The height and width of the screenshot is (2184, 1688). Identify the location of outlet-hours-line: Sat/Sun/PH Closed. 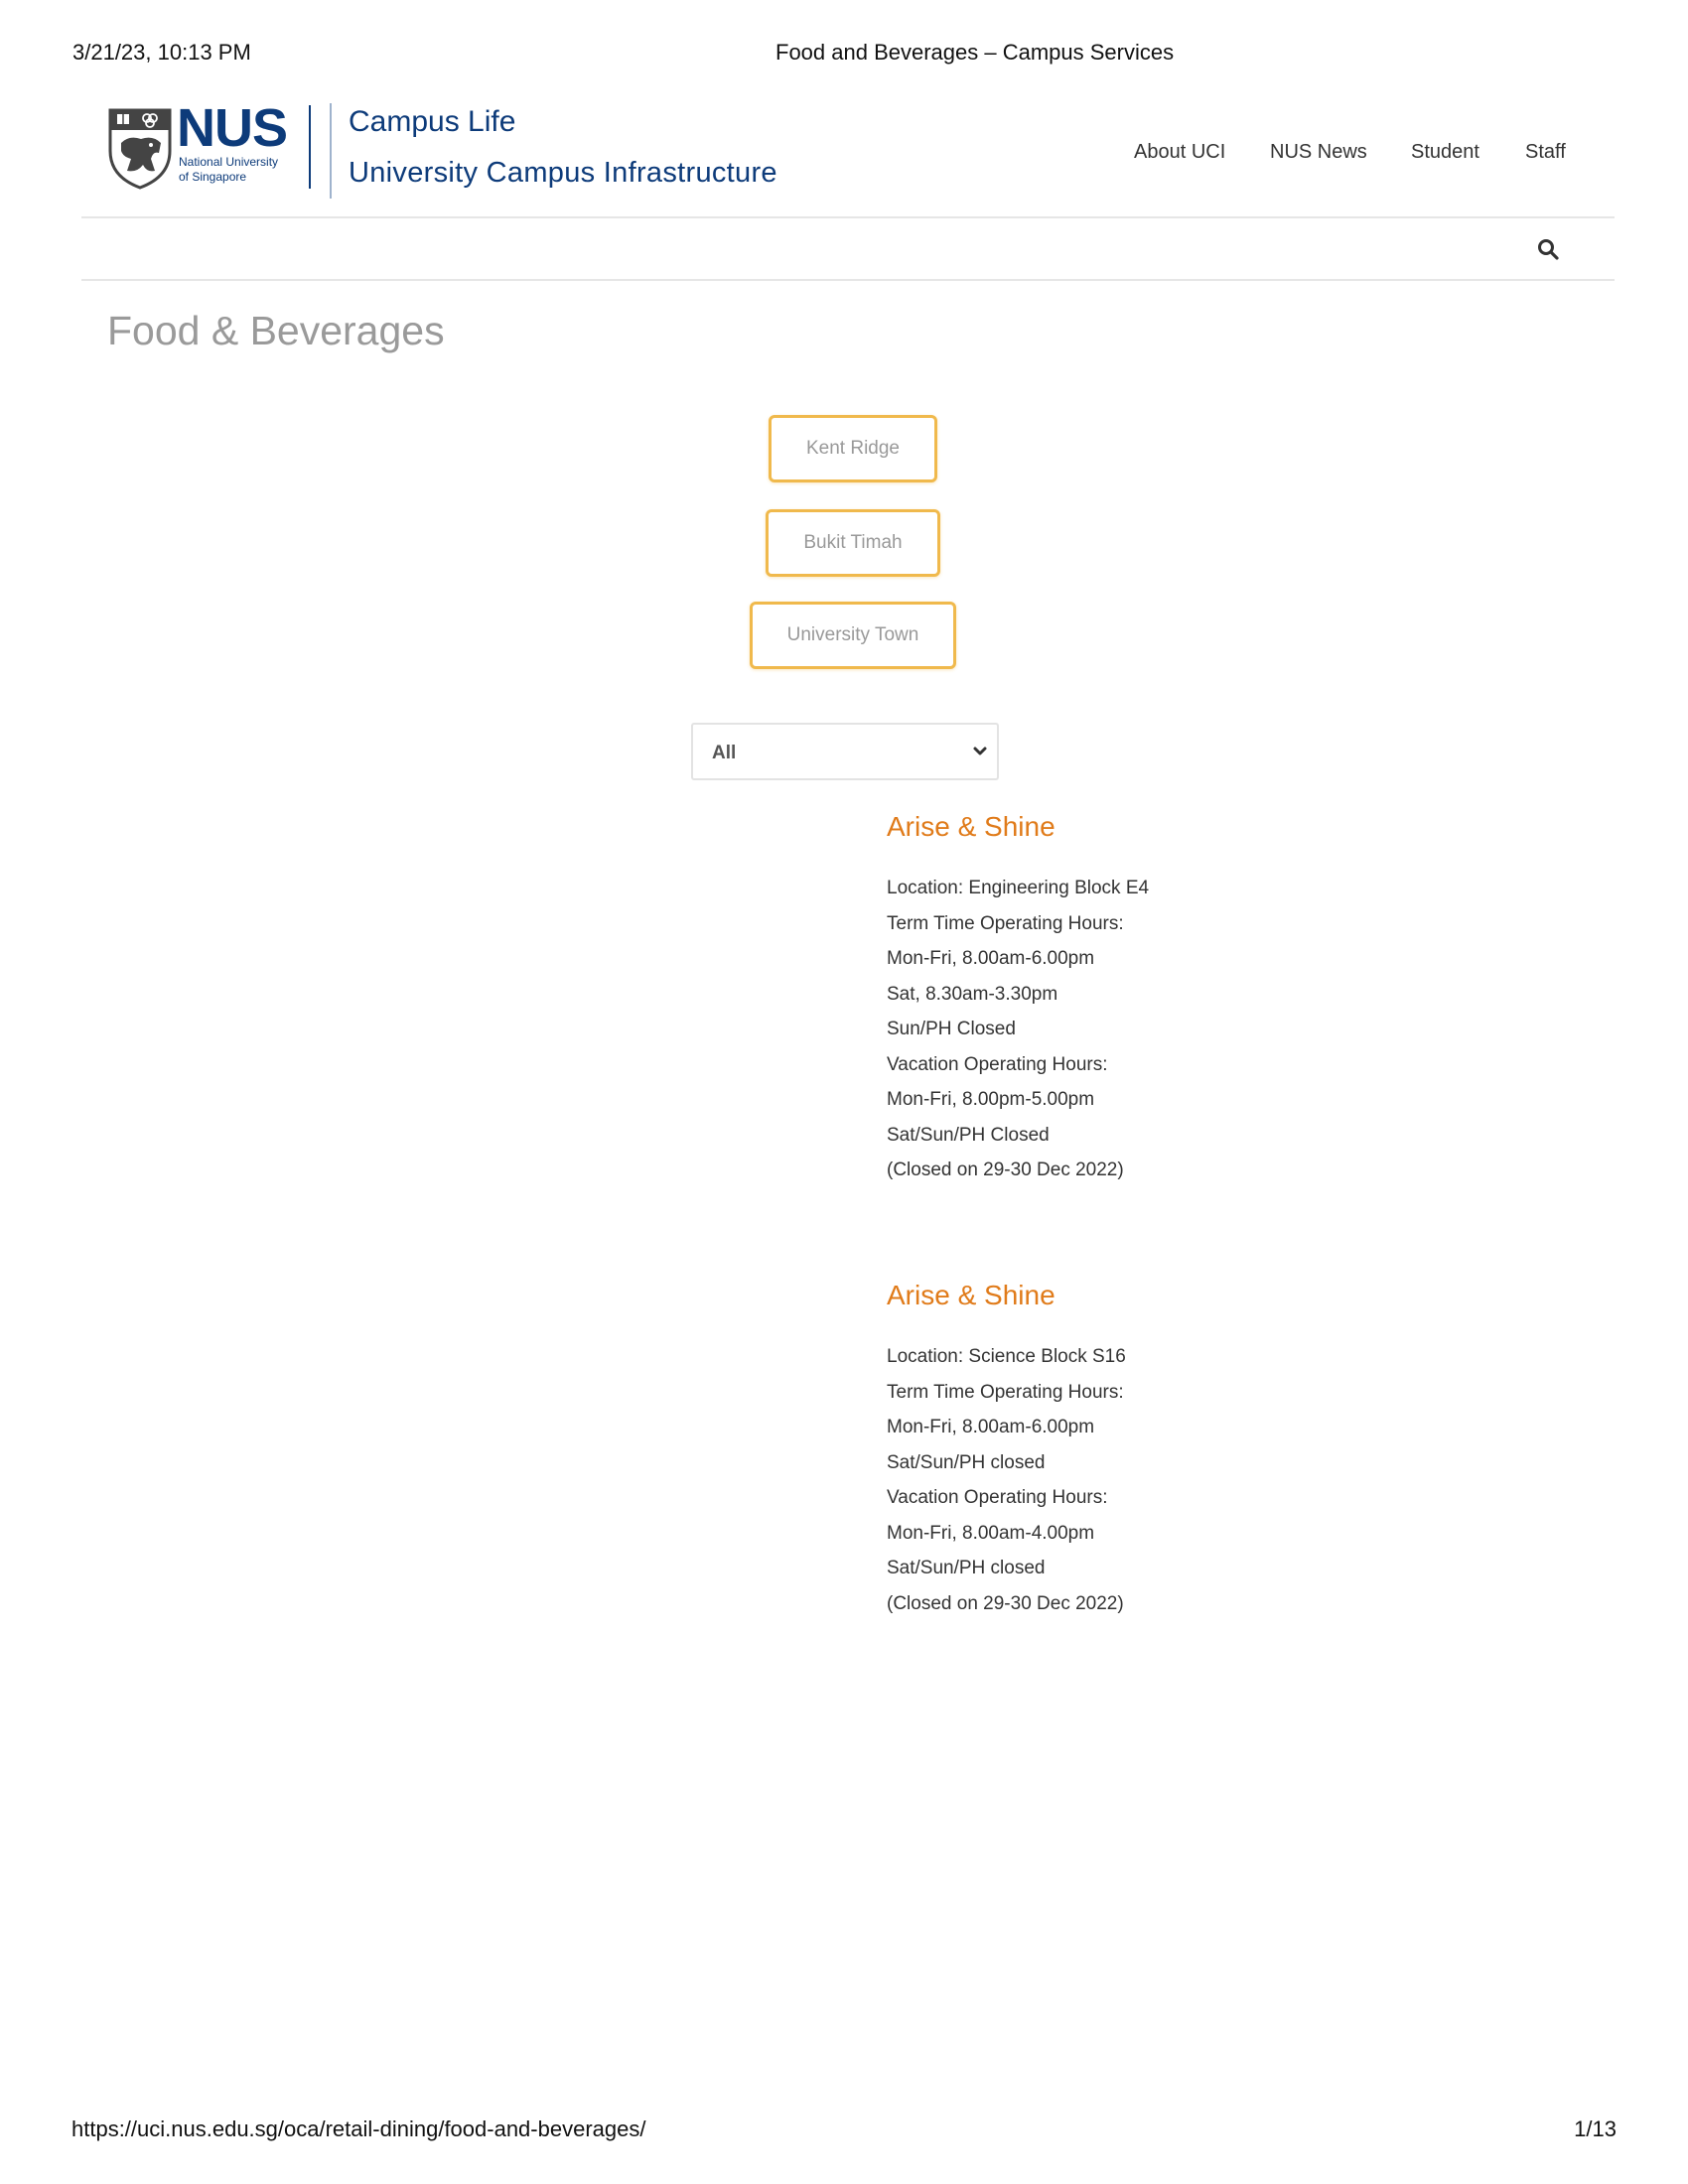
(968, 1135).